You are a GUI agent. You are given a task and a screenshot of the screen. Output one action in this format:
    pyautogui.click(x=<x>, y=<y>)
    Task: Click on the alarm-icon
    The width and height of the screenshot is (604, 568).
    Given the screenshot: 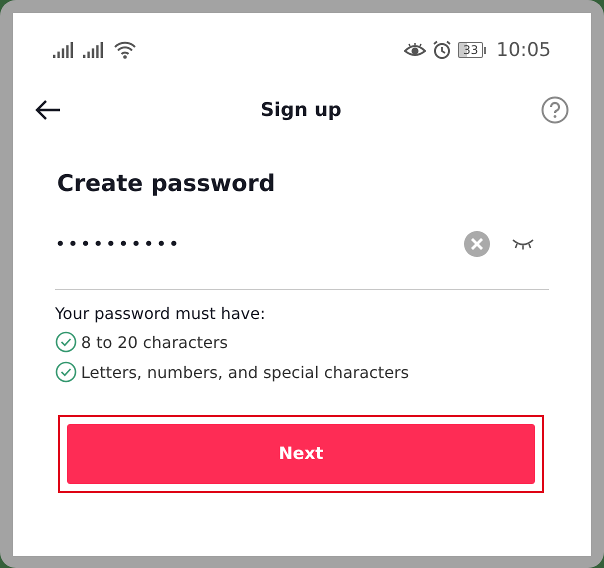 What is the action you would take?
    pyautogui.click(x=442, y=50)
    